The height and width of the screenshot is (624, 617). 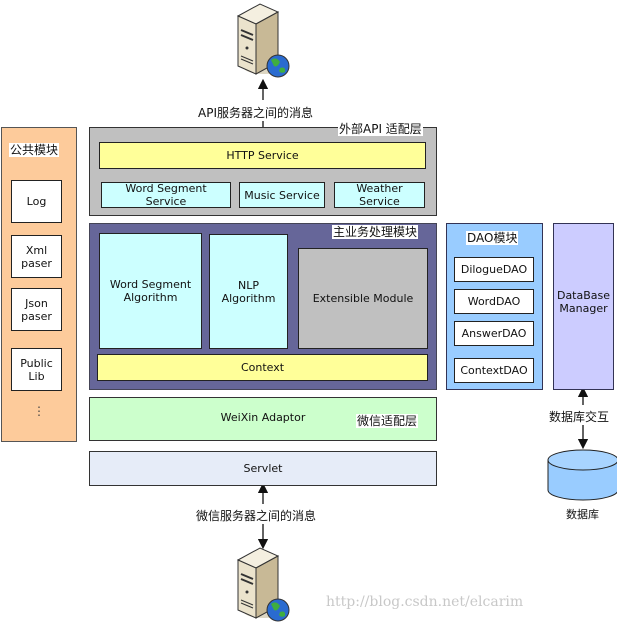 What do you see at coordinates (39, 411) in the screenshot?
I see `common-more-ellipsis: ⋮` at bounding box center [39, 411].